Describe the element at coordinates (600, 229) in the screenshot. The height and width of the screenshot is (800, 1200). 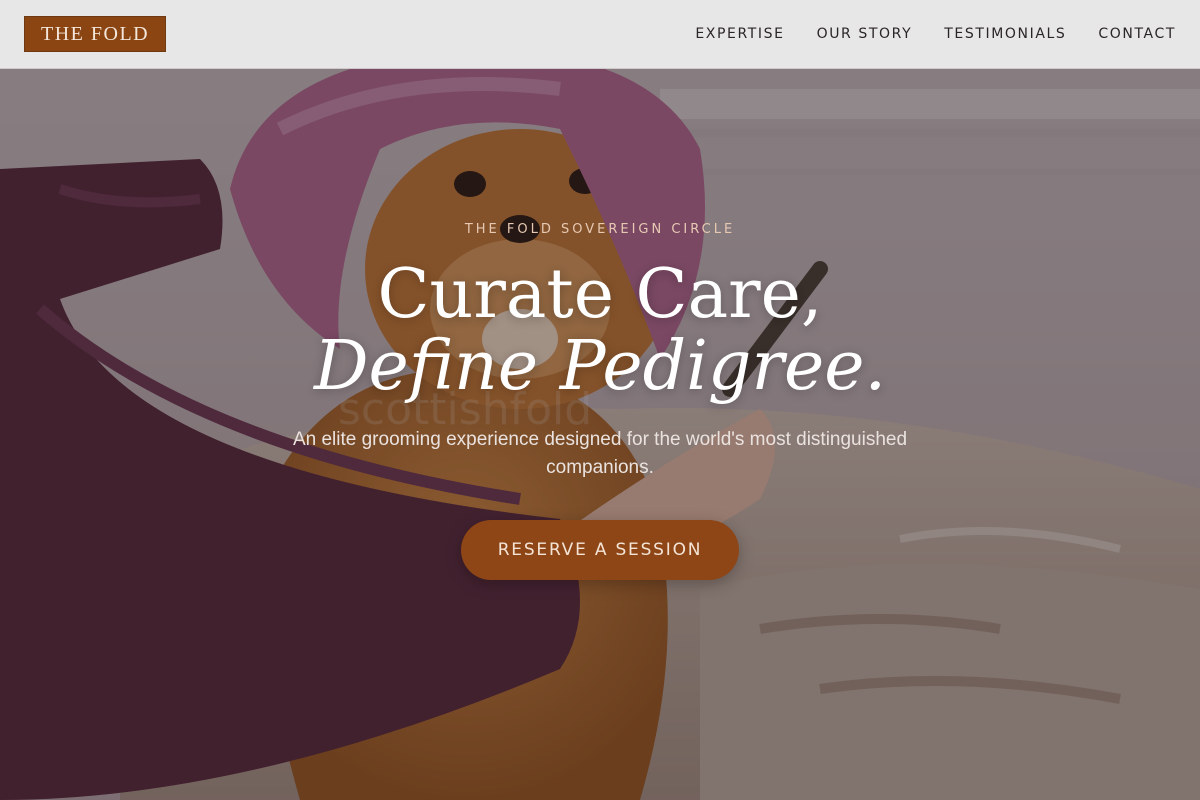
I see `hero-eyebrow: THE FOLD SOVEREIGN CIRCLE` at that location.